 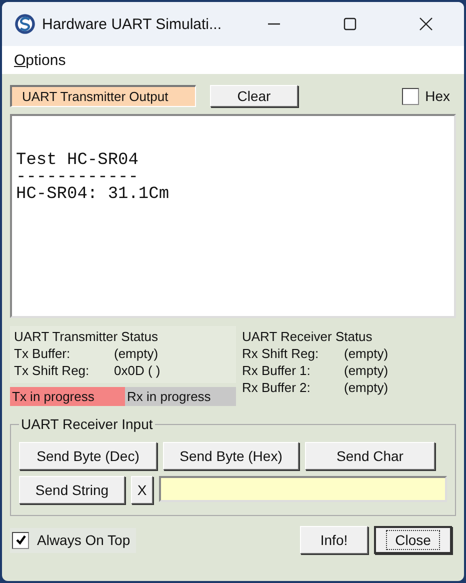 I want to click on send-button: Send Byte (Dec), so click(x=88, y=456).